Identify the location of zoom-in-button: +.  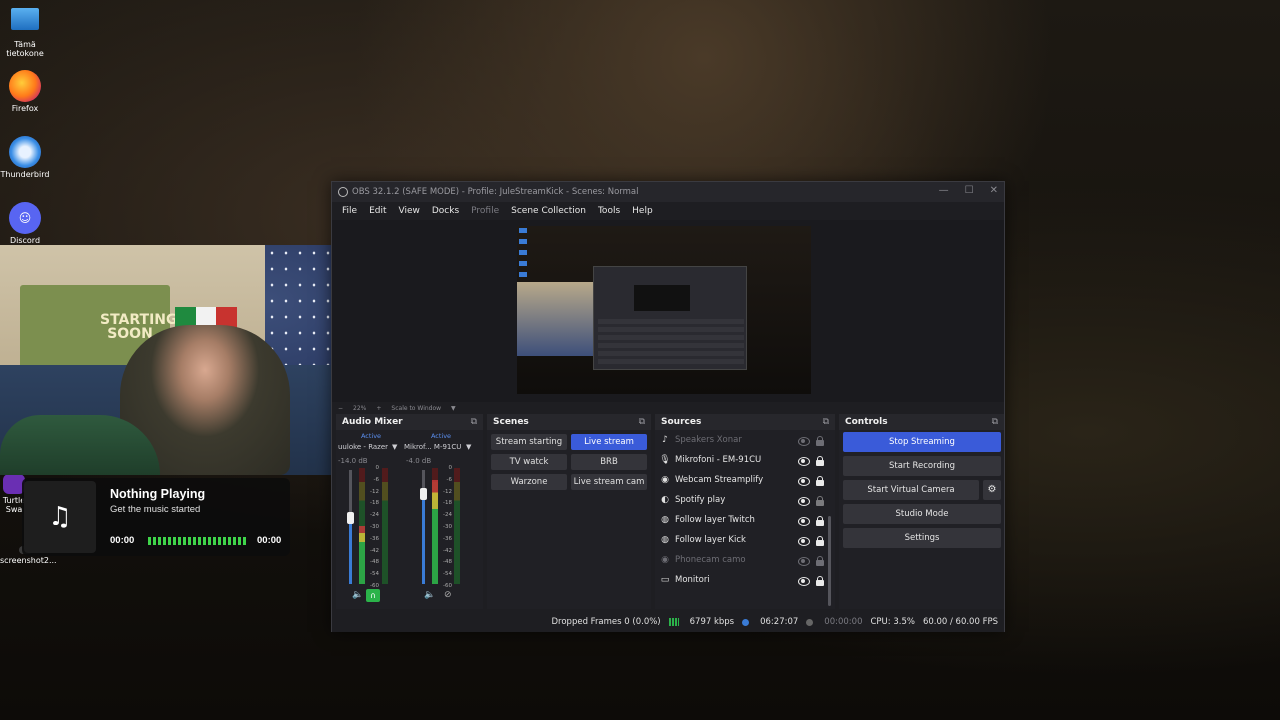
(378, 408).